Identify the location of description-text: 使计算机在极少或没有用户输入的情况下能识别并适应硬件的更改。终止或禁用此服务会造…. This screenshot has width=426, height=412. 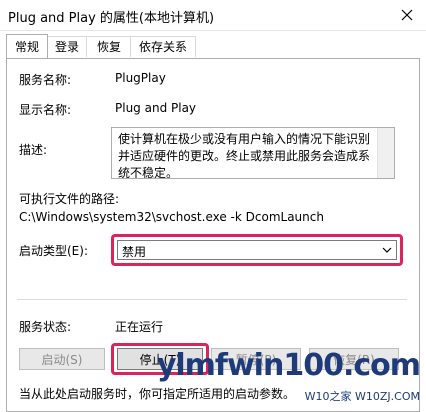
(244, 155).